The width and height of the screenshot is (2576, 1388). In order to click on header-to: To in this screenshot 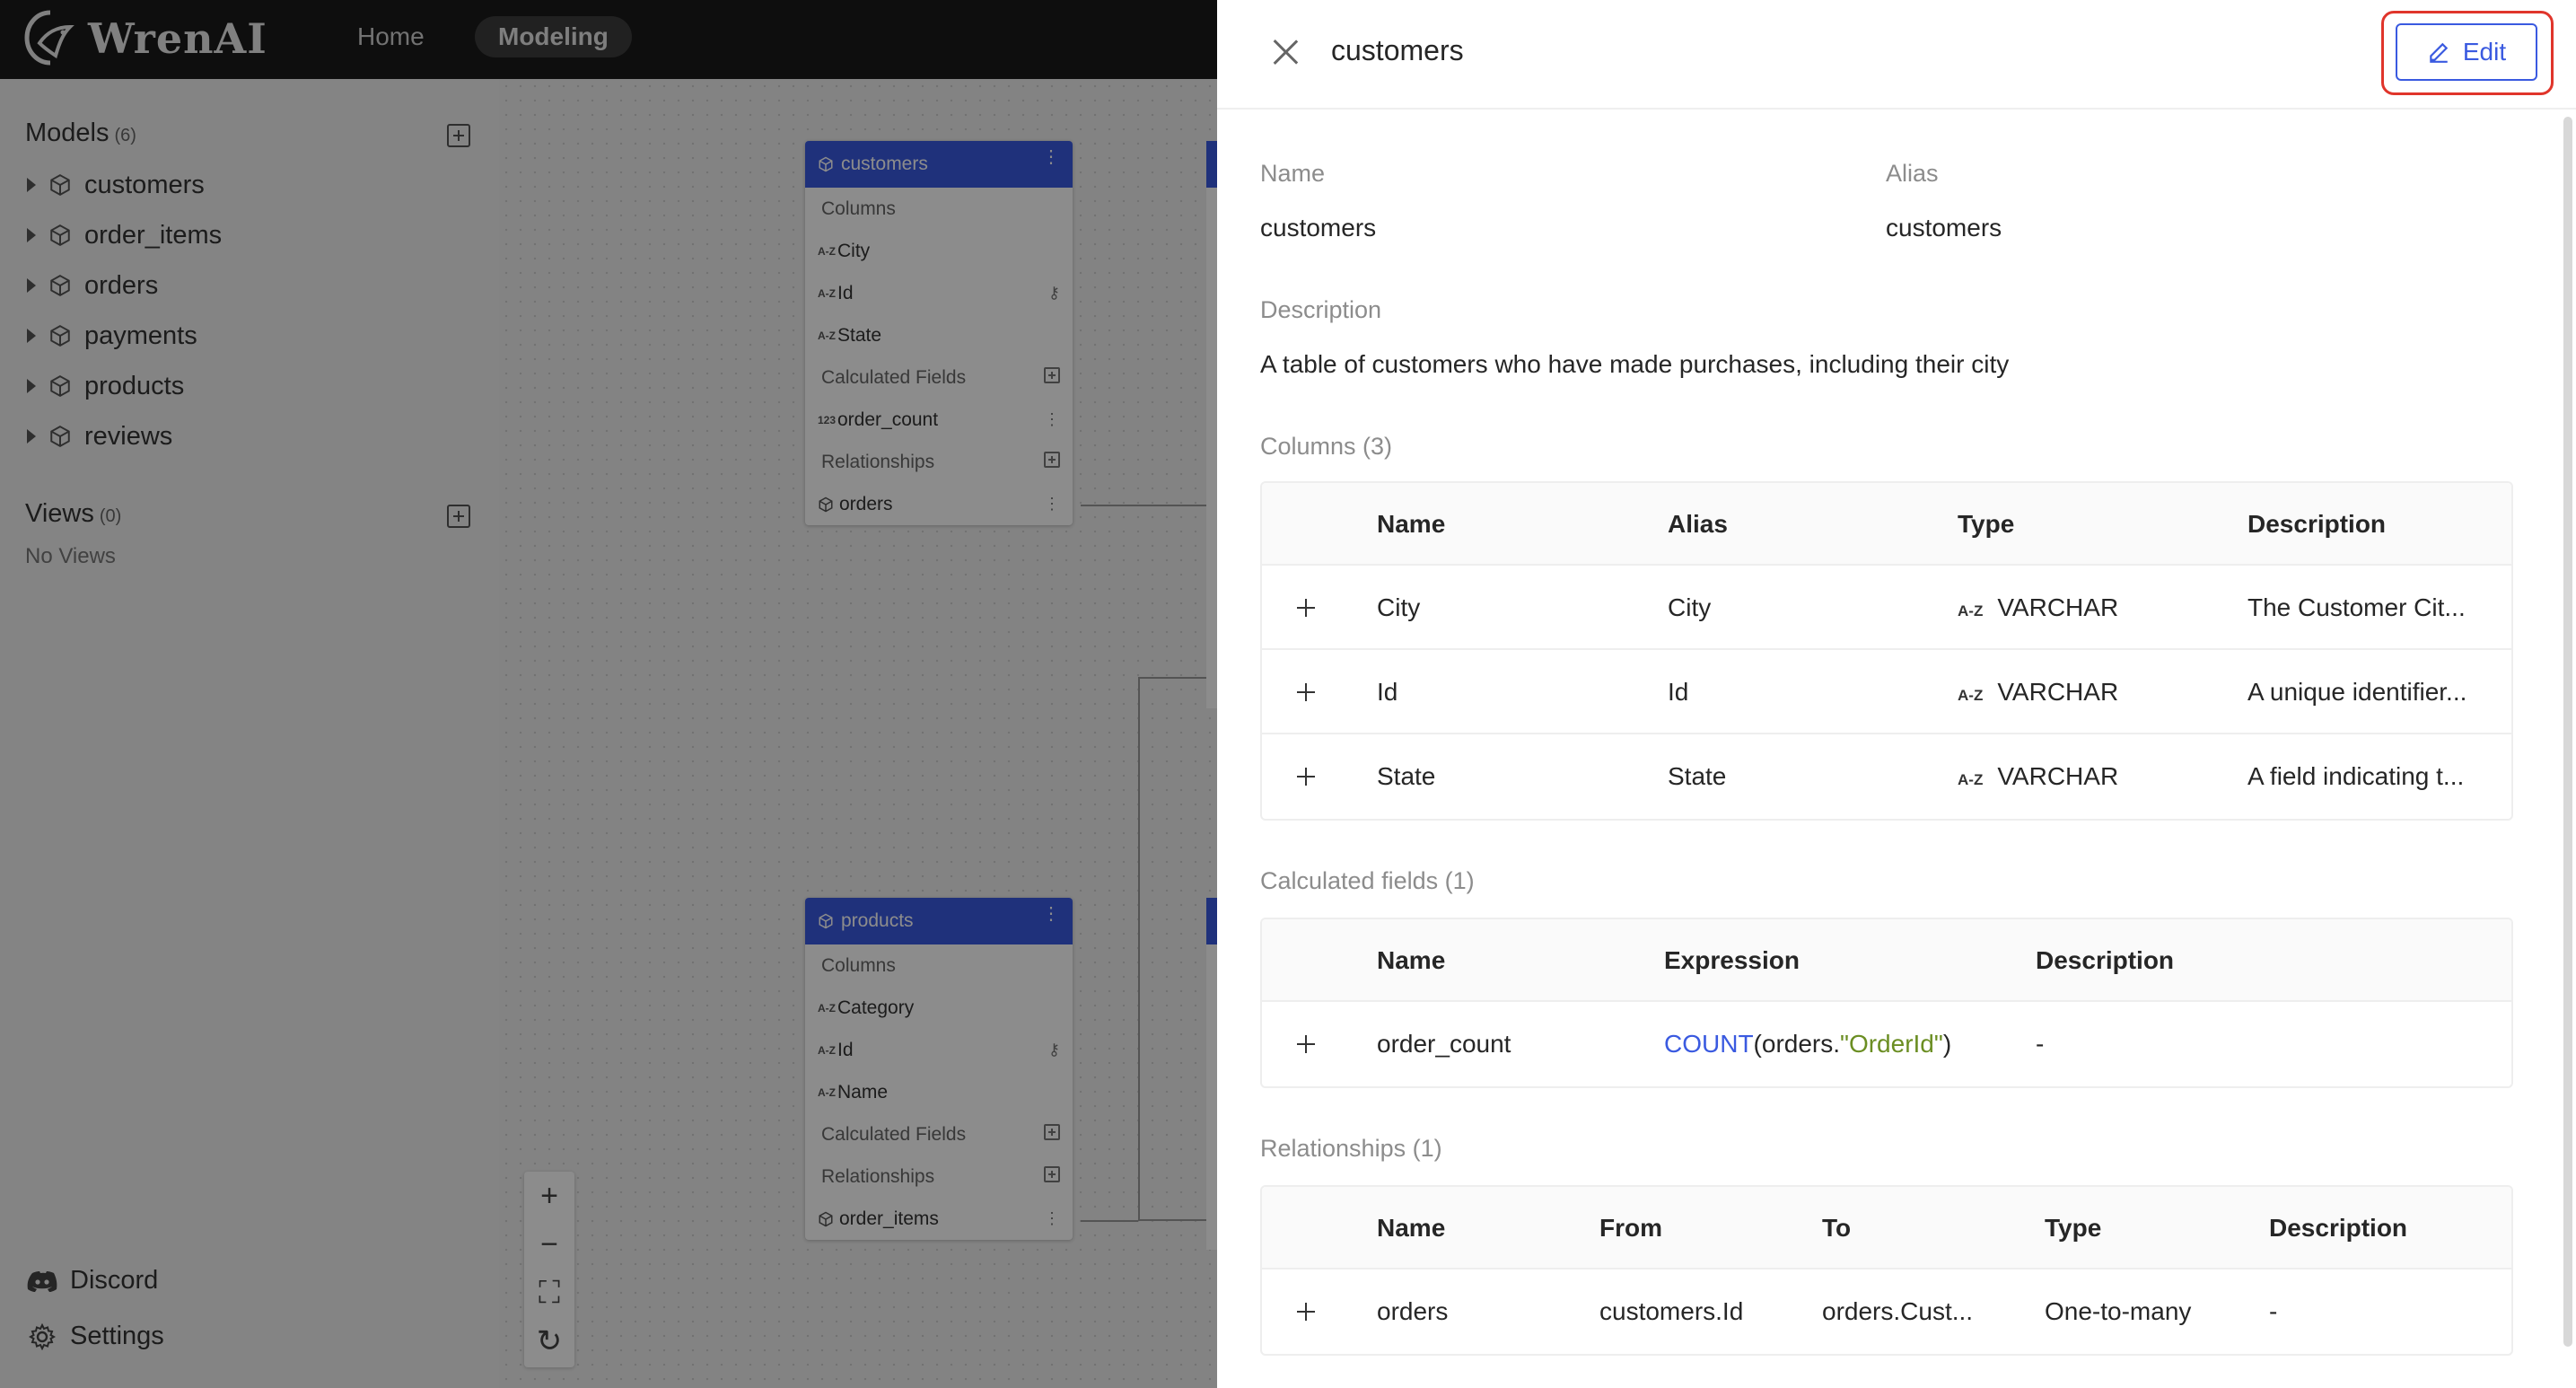, I will do `click(1837, 1228)`.